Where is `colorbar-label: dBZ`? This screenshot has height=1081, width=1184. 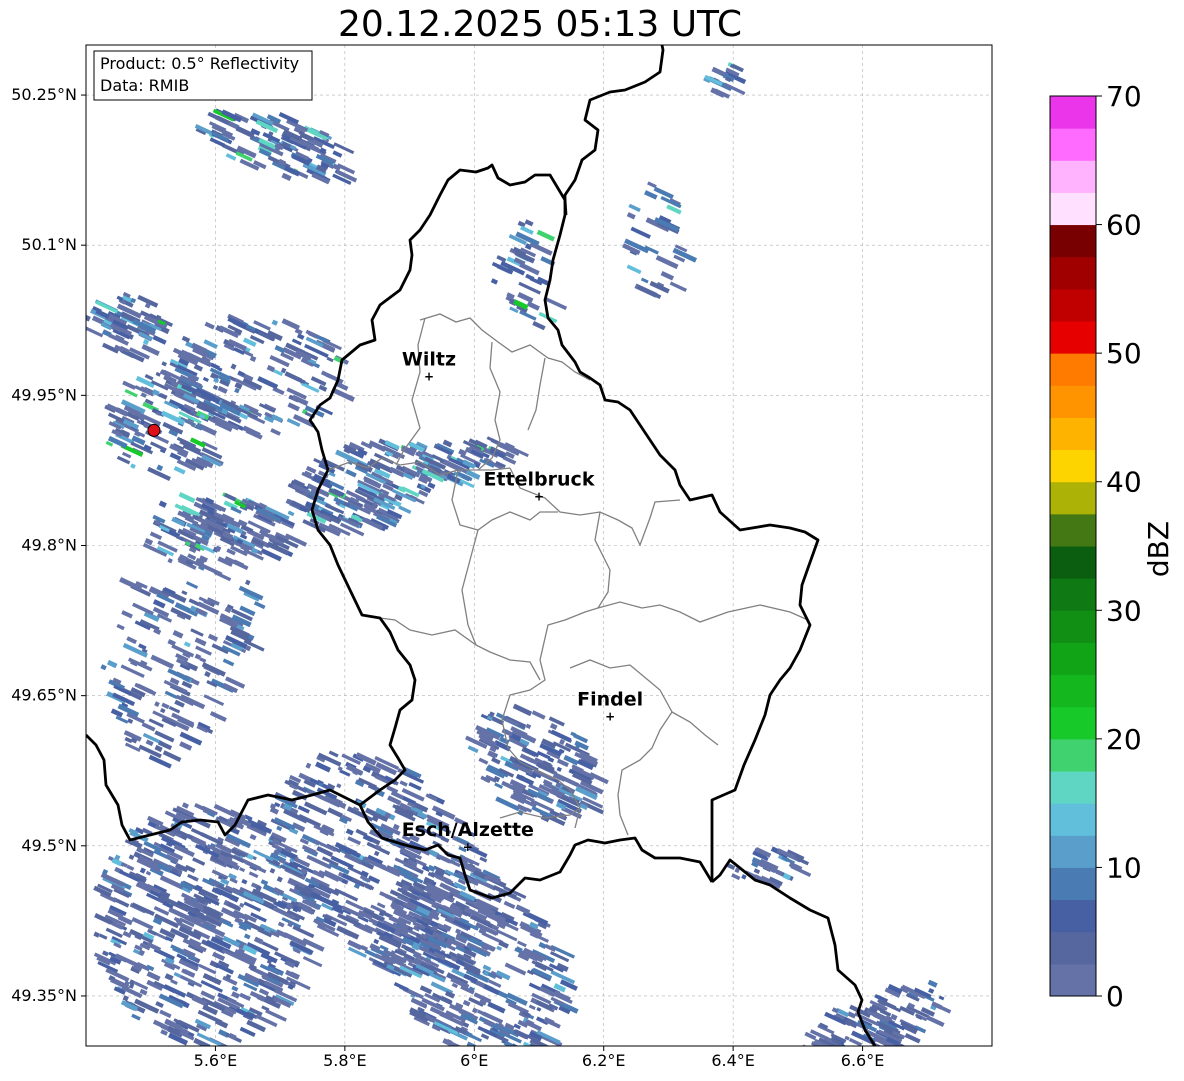
colorbar-label: dBZ is located at coordinates (1158, 549).